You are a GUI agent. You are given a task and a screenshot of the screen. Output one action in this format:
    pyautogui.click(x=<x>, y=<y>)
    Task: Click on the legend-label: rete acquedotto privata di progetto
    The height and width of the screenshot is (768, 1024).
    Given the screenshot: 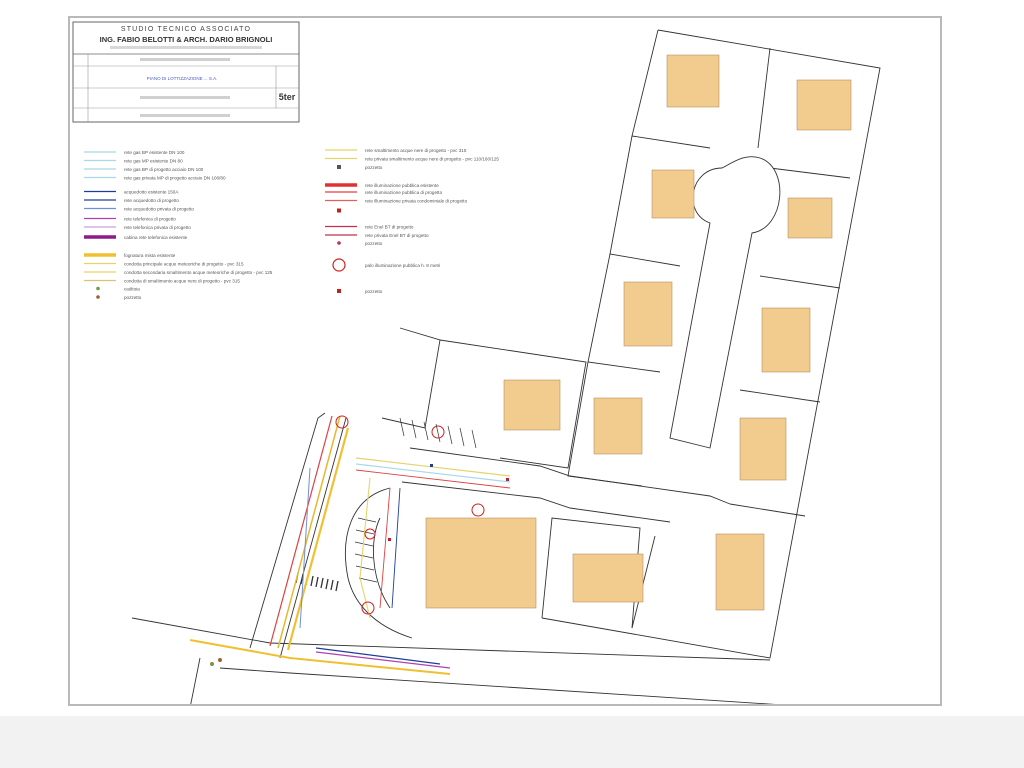 What is the action you would take?
    pyautogui.click(x=159, y=209)
    